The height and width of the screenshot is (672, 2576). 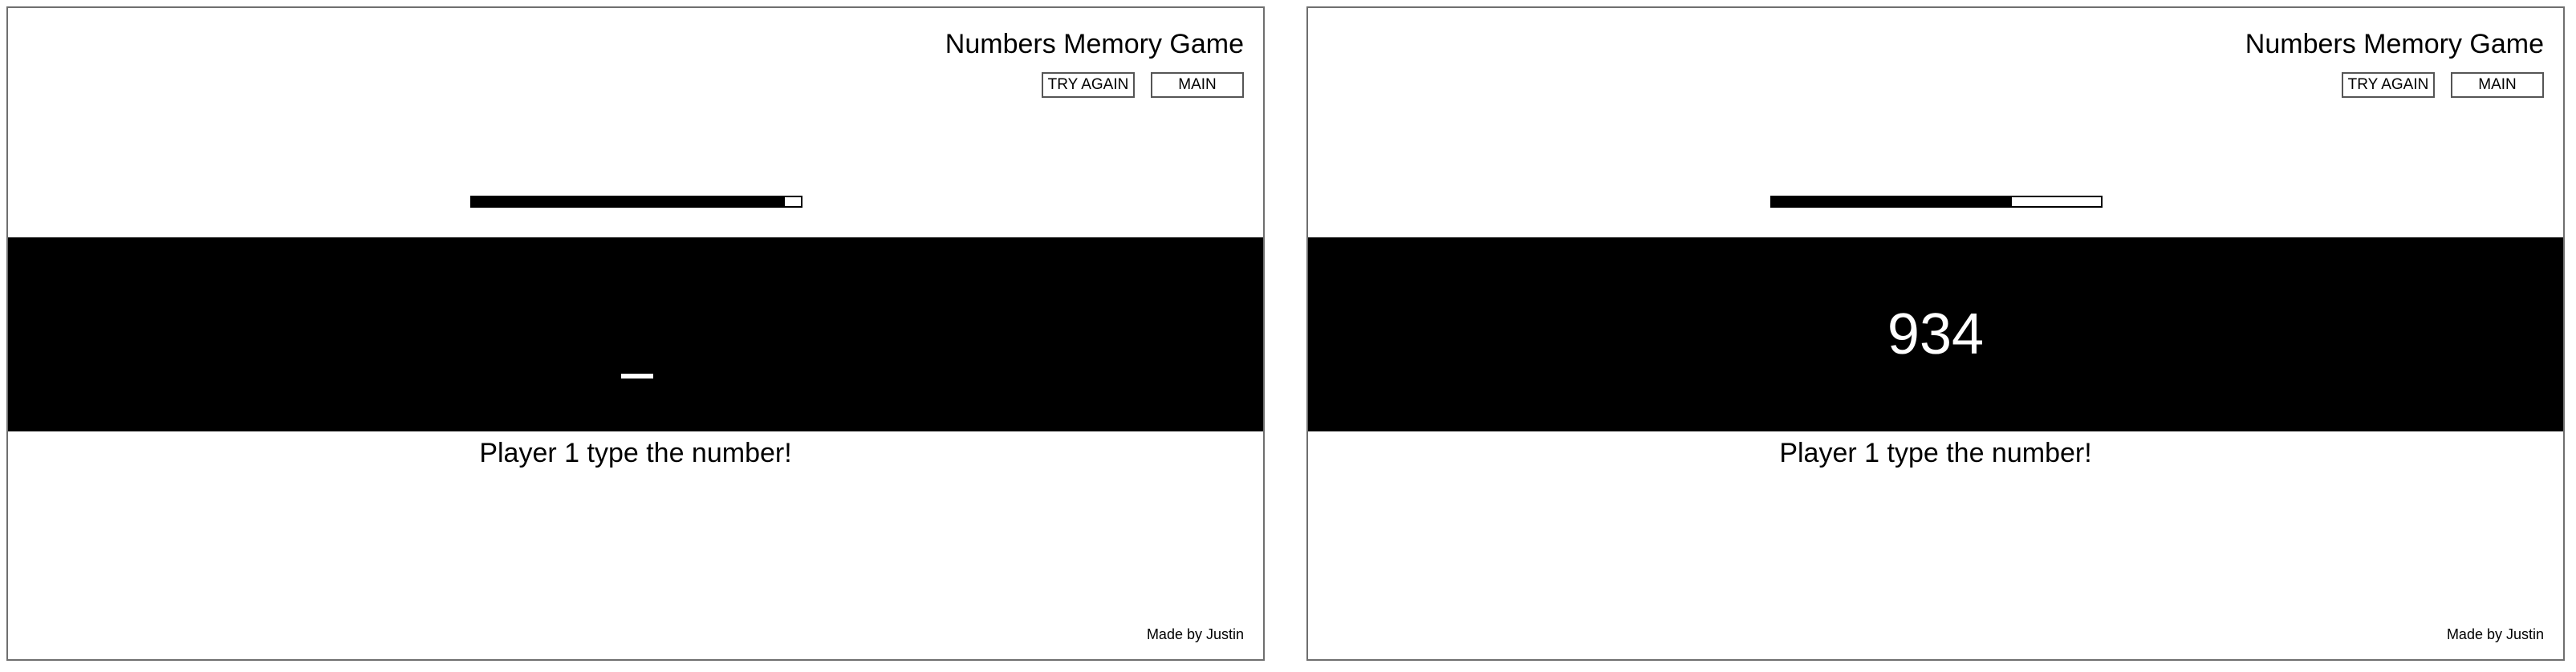 I want to click on number-band, so click(x=635, y=334).